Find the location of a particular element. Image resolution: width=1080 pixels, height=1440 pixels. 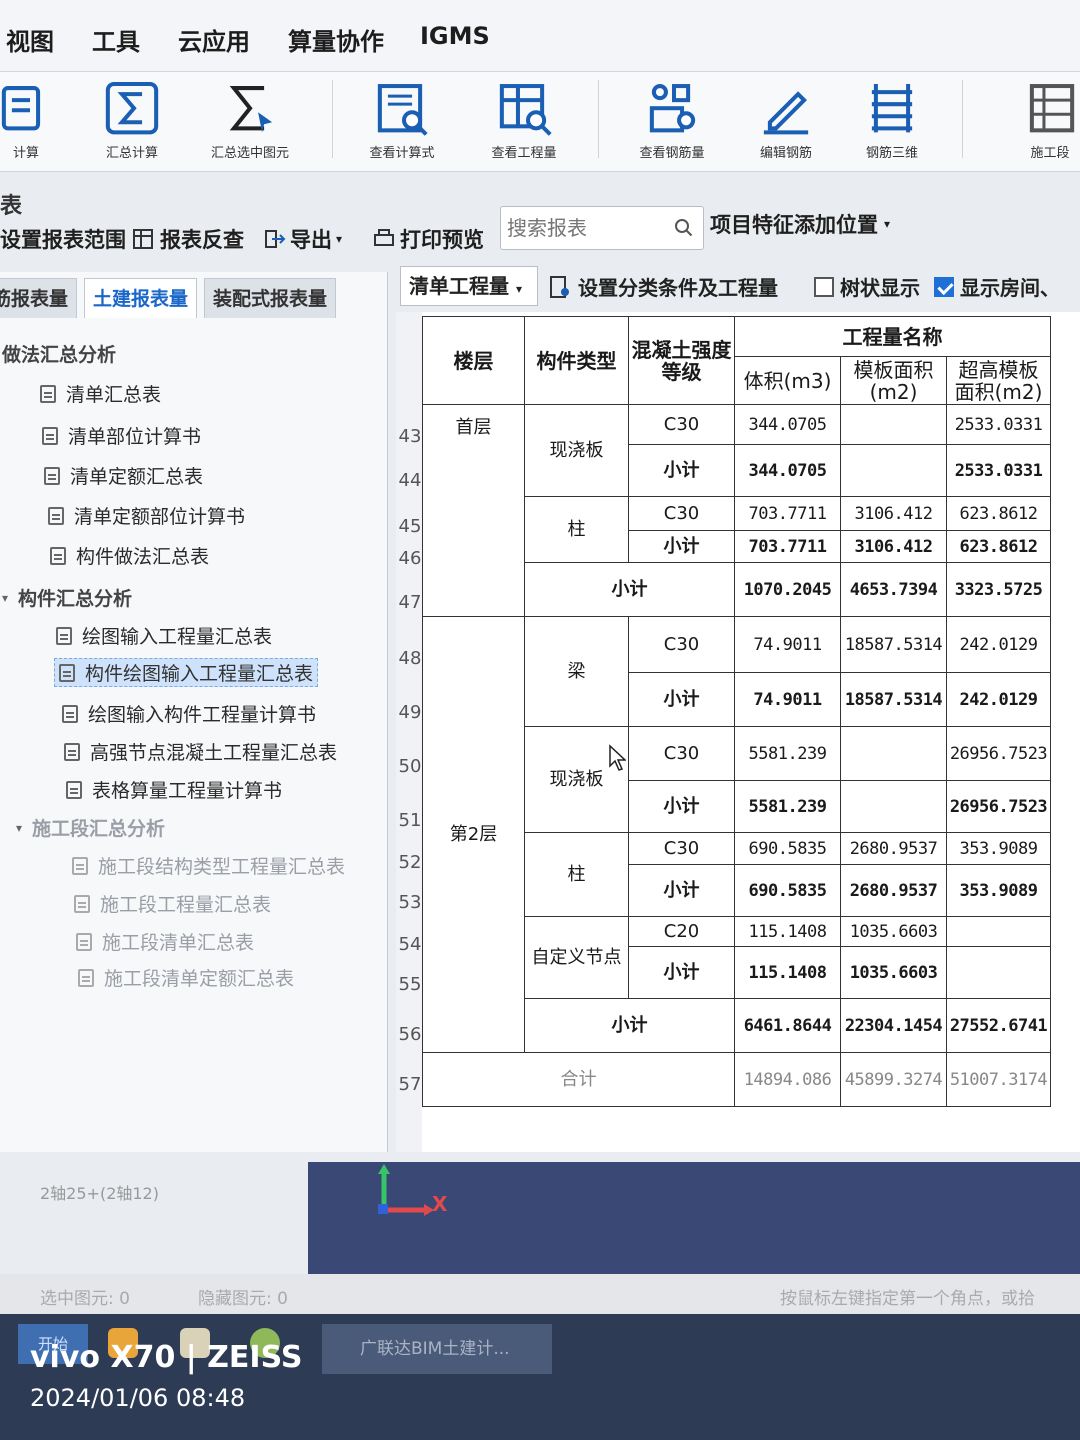

print-preview-button: 打印预览 is located at coordinates (428, 239).